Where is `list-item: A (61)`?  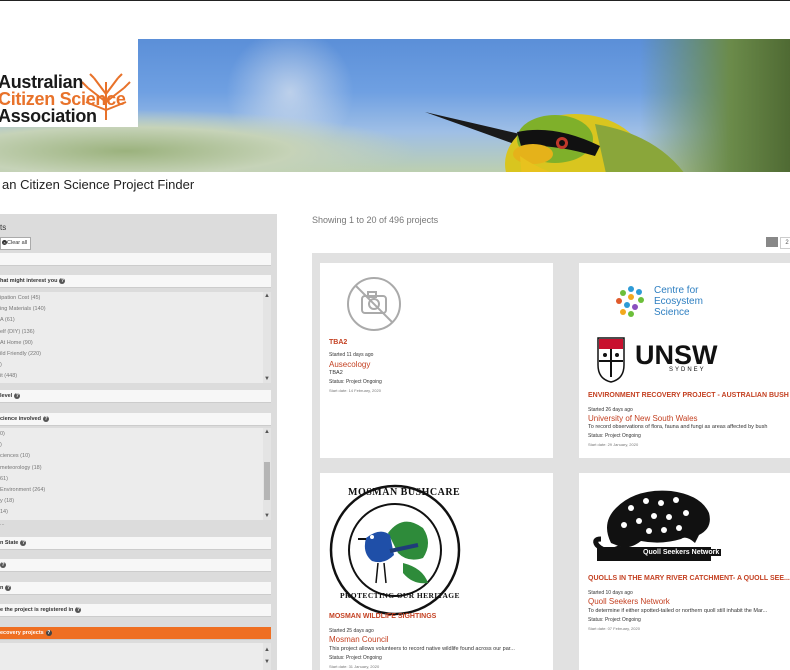 list-item: A (61) is located at coordinates (135, 320).